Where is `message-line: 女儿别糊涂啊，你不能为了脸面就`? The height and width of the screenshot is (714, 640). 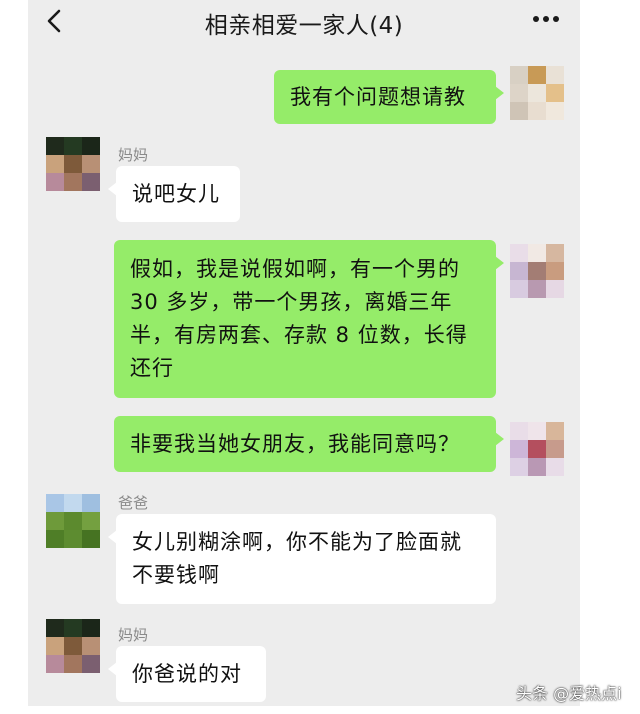 message-line: 女儿别糊涂啊，你不能为了脸面就 is located at coordinates (297, 542).